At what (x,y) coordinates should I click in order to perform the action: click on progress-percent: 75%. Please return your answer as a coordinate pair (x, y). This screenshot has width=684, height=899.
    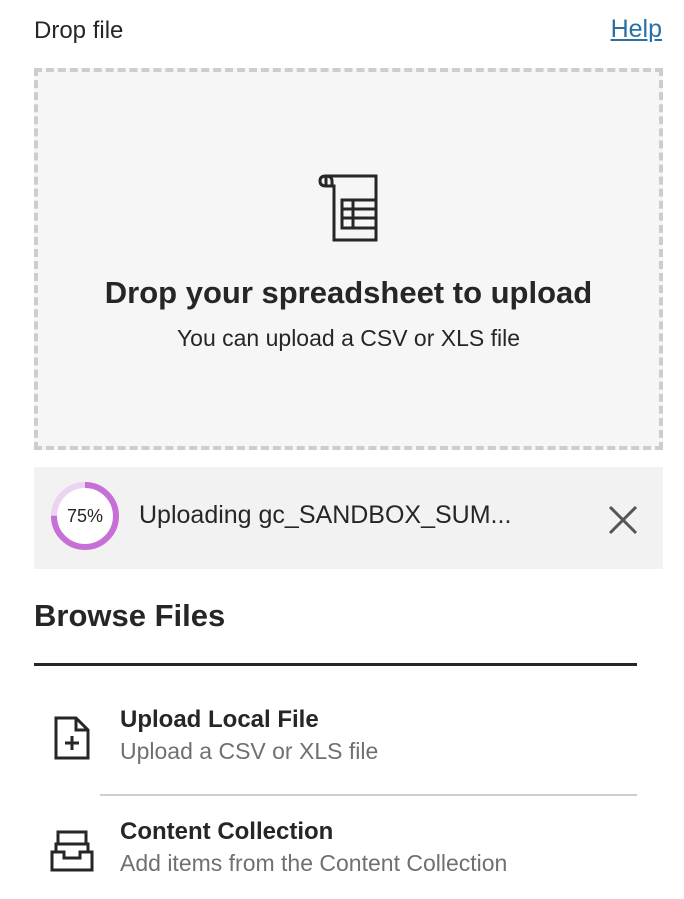
    Looking at the image, I should click on (85, 515).